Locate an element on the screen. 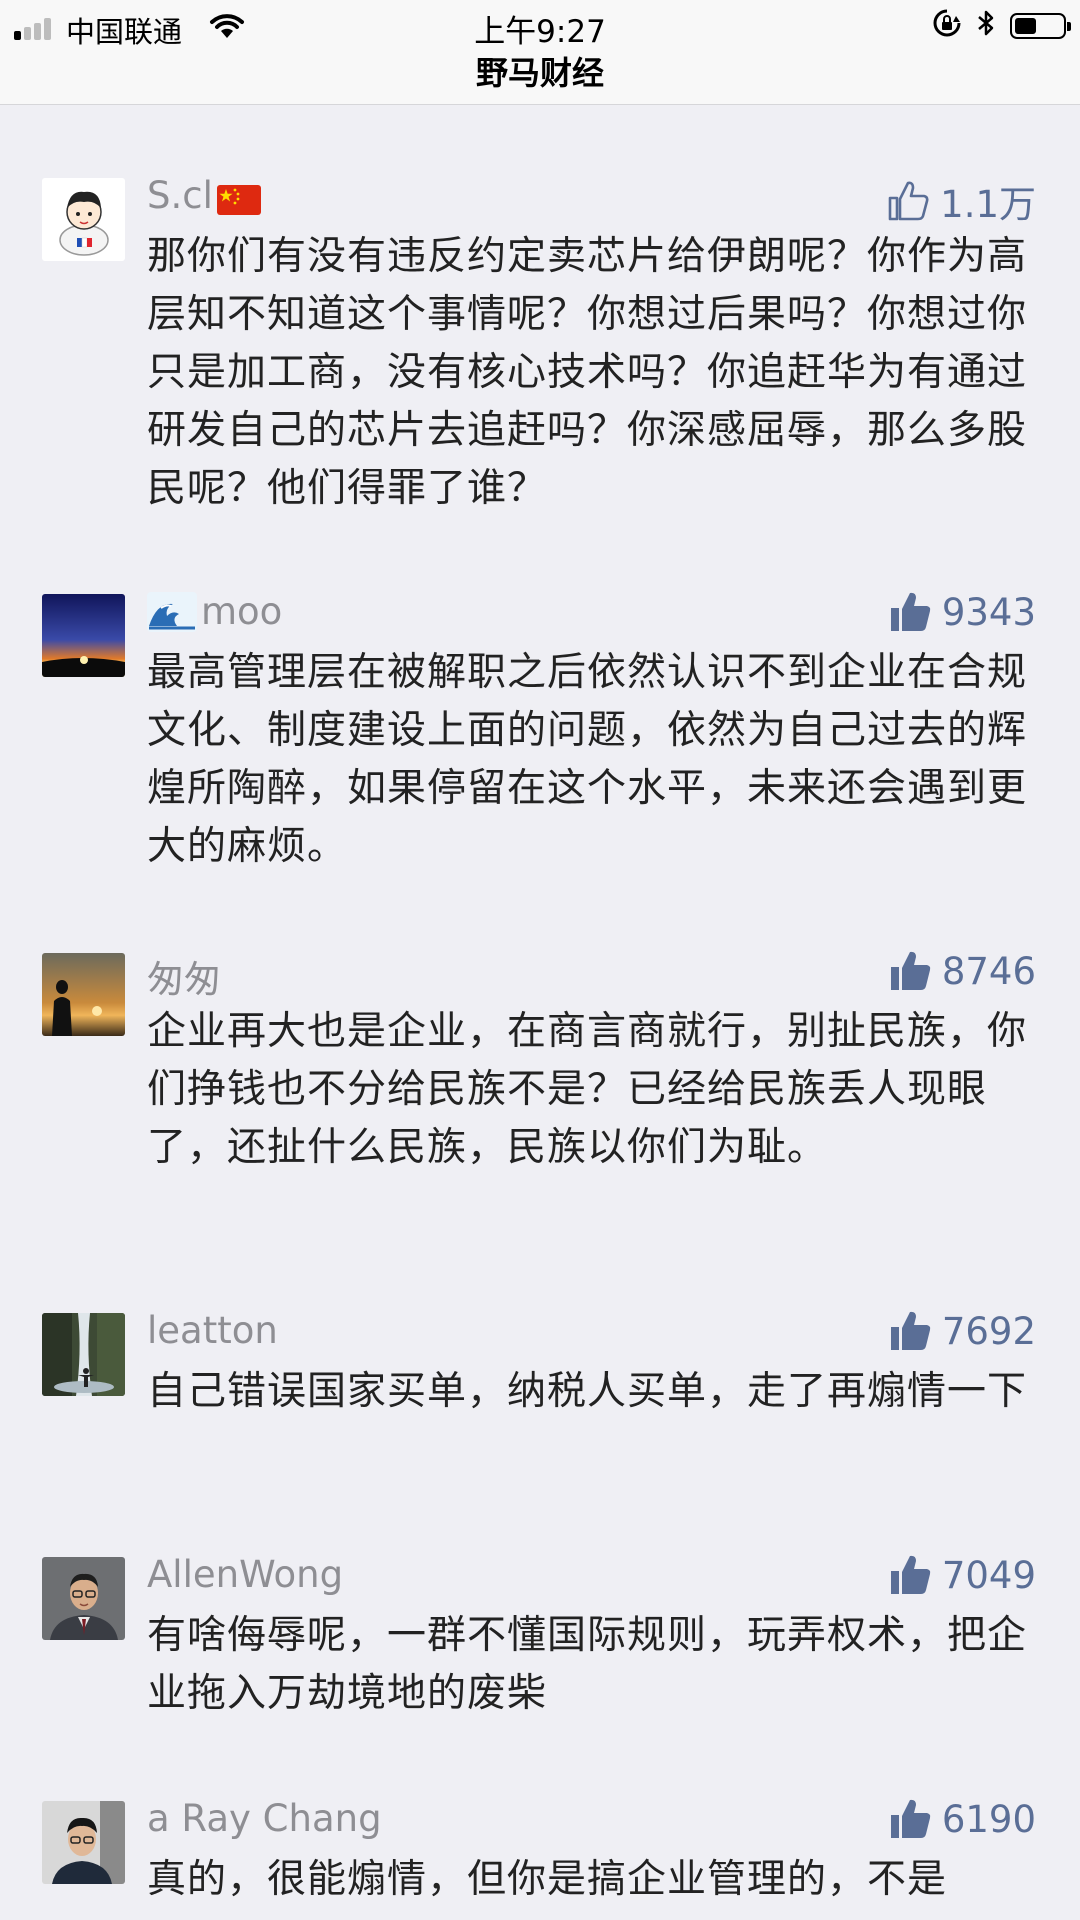  like-button: 7049 is located at coordinates (962, 1575).